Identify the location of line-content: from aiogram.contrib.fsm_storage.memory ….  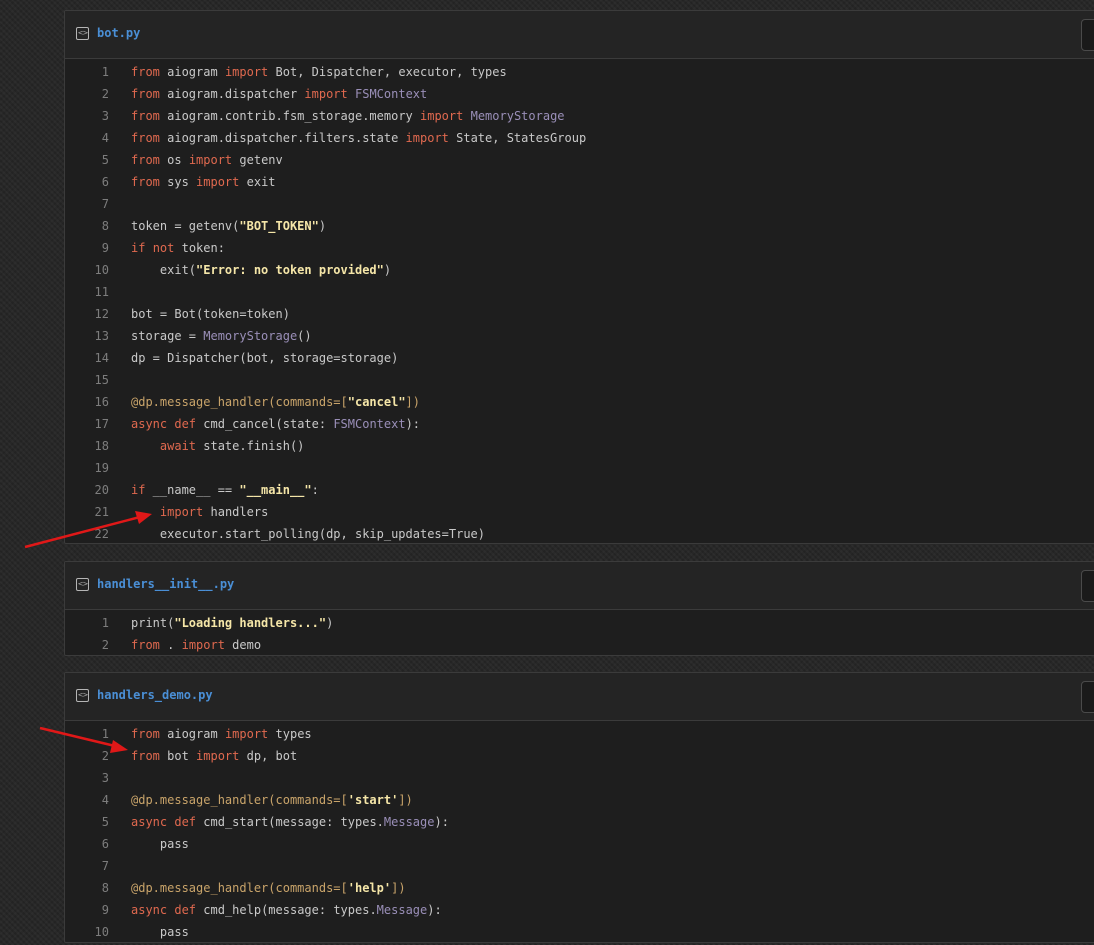
(348, 116).